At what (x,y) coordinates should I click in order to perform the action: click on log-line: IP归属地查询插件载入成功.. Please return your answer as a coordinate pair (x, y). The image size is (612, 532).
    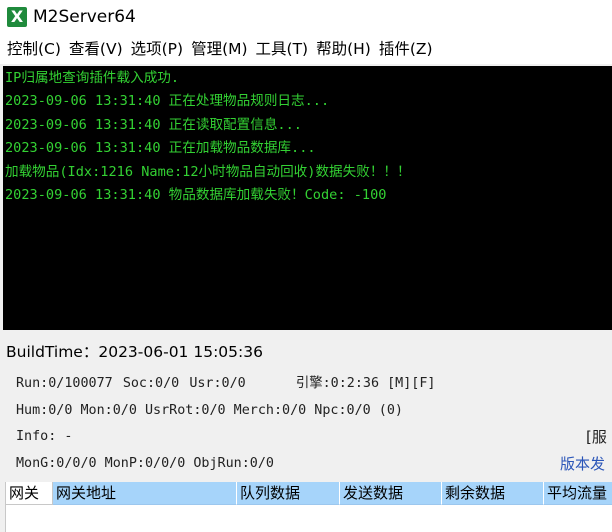
    Looking at the image, I should click on (92, 78).